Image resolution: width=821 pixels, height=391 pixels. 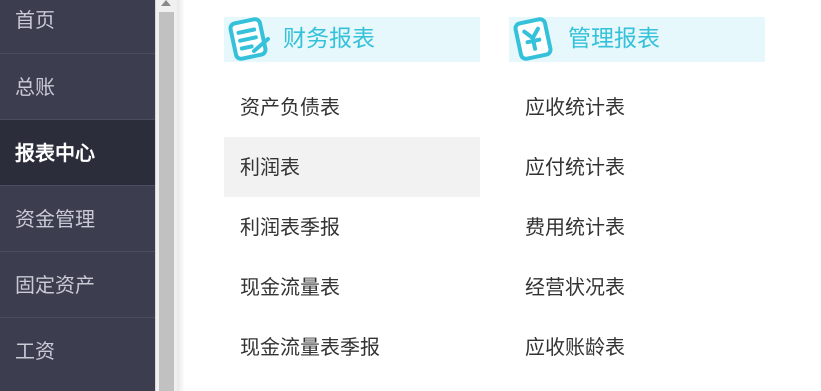 I want to click on panel-title: 财务报表, so click(x=329, y=39).